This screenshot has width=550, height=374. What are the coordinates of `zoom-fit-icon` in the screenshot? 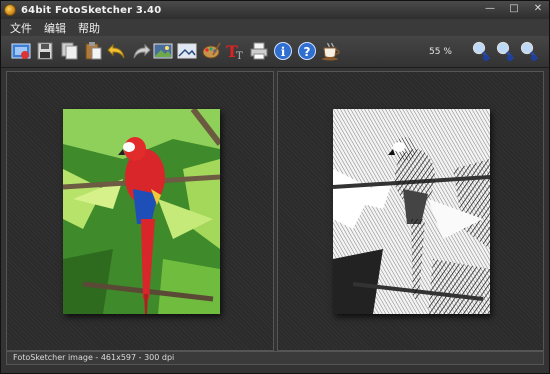 It's located at (529, 51).